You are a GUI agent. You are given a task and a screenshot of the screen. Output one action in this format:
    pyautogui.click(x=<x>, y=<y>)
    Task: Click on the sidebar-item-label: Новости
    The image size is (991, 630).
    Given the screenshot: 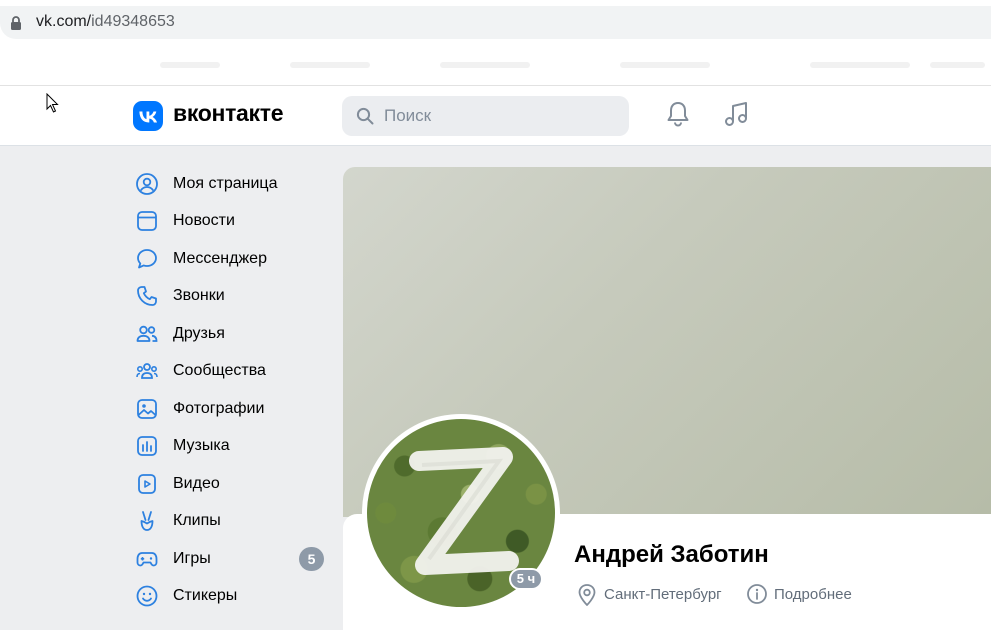 What is the action you would take?
    pyautogui.click(x=204, y=220)
    